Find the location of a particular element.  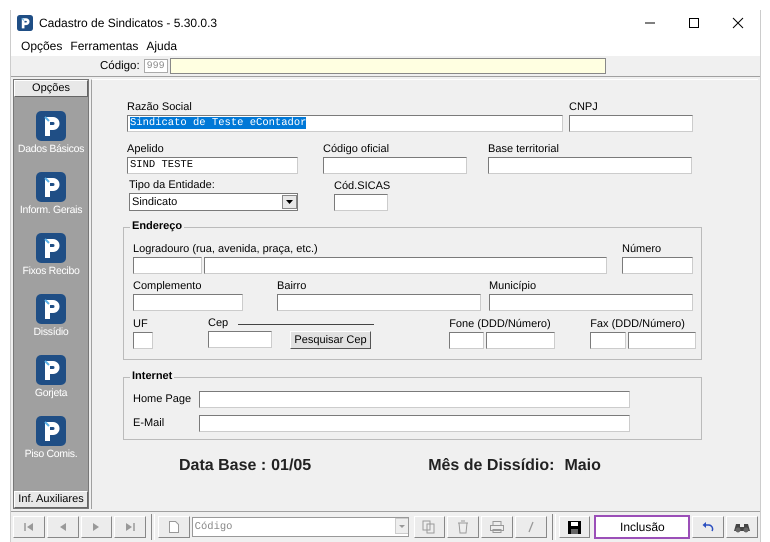

group-title: Internet is located at coordinates (152, 376).